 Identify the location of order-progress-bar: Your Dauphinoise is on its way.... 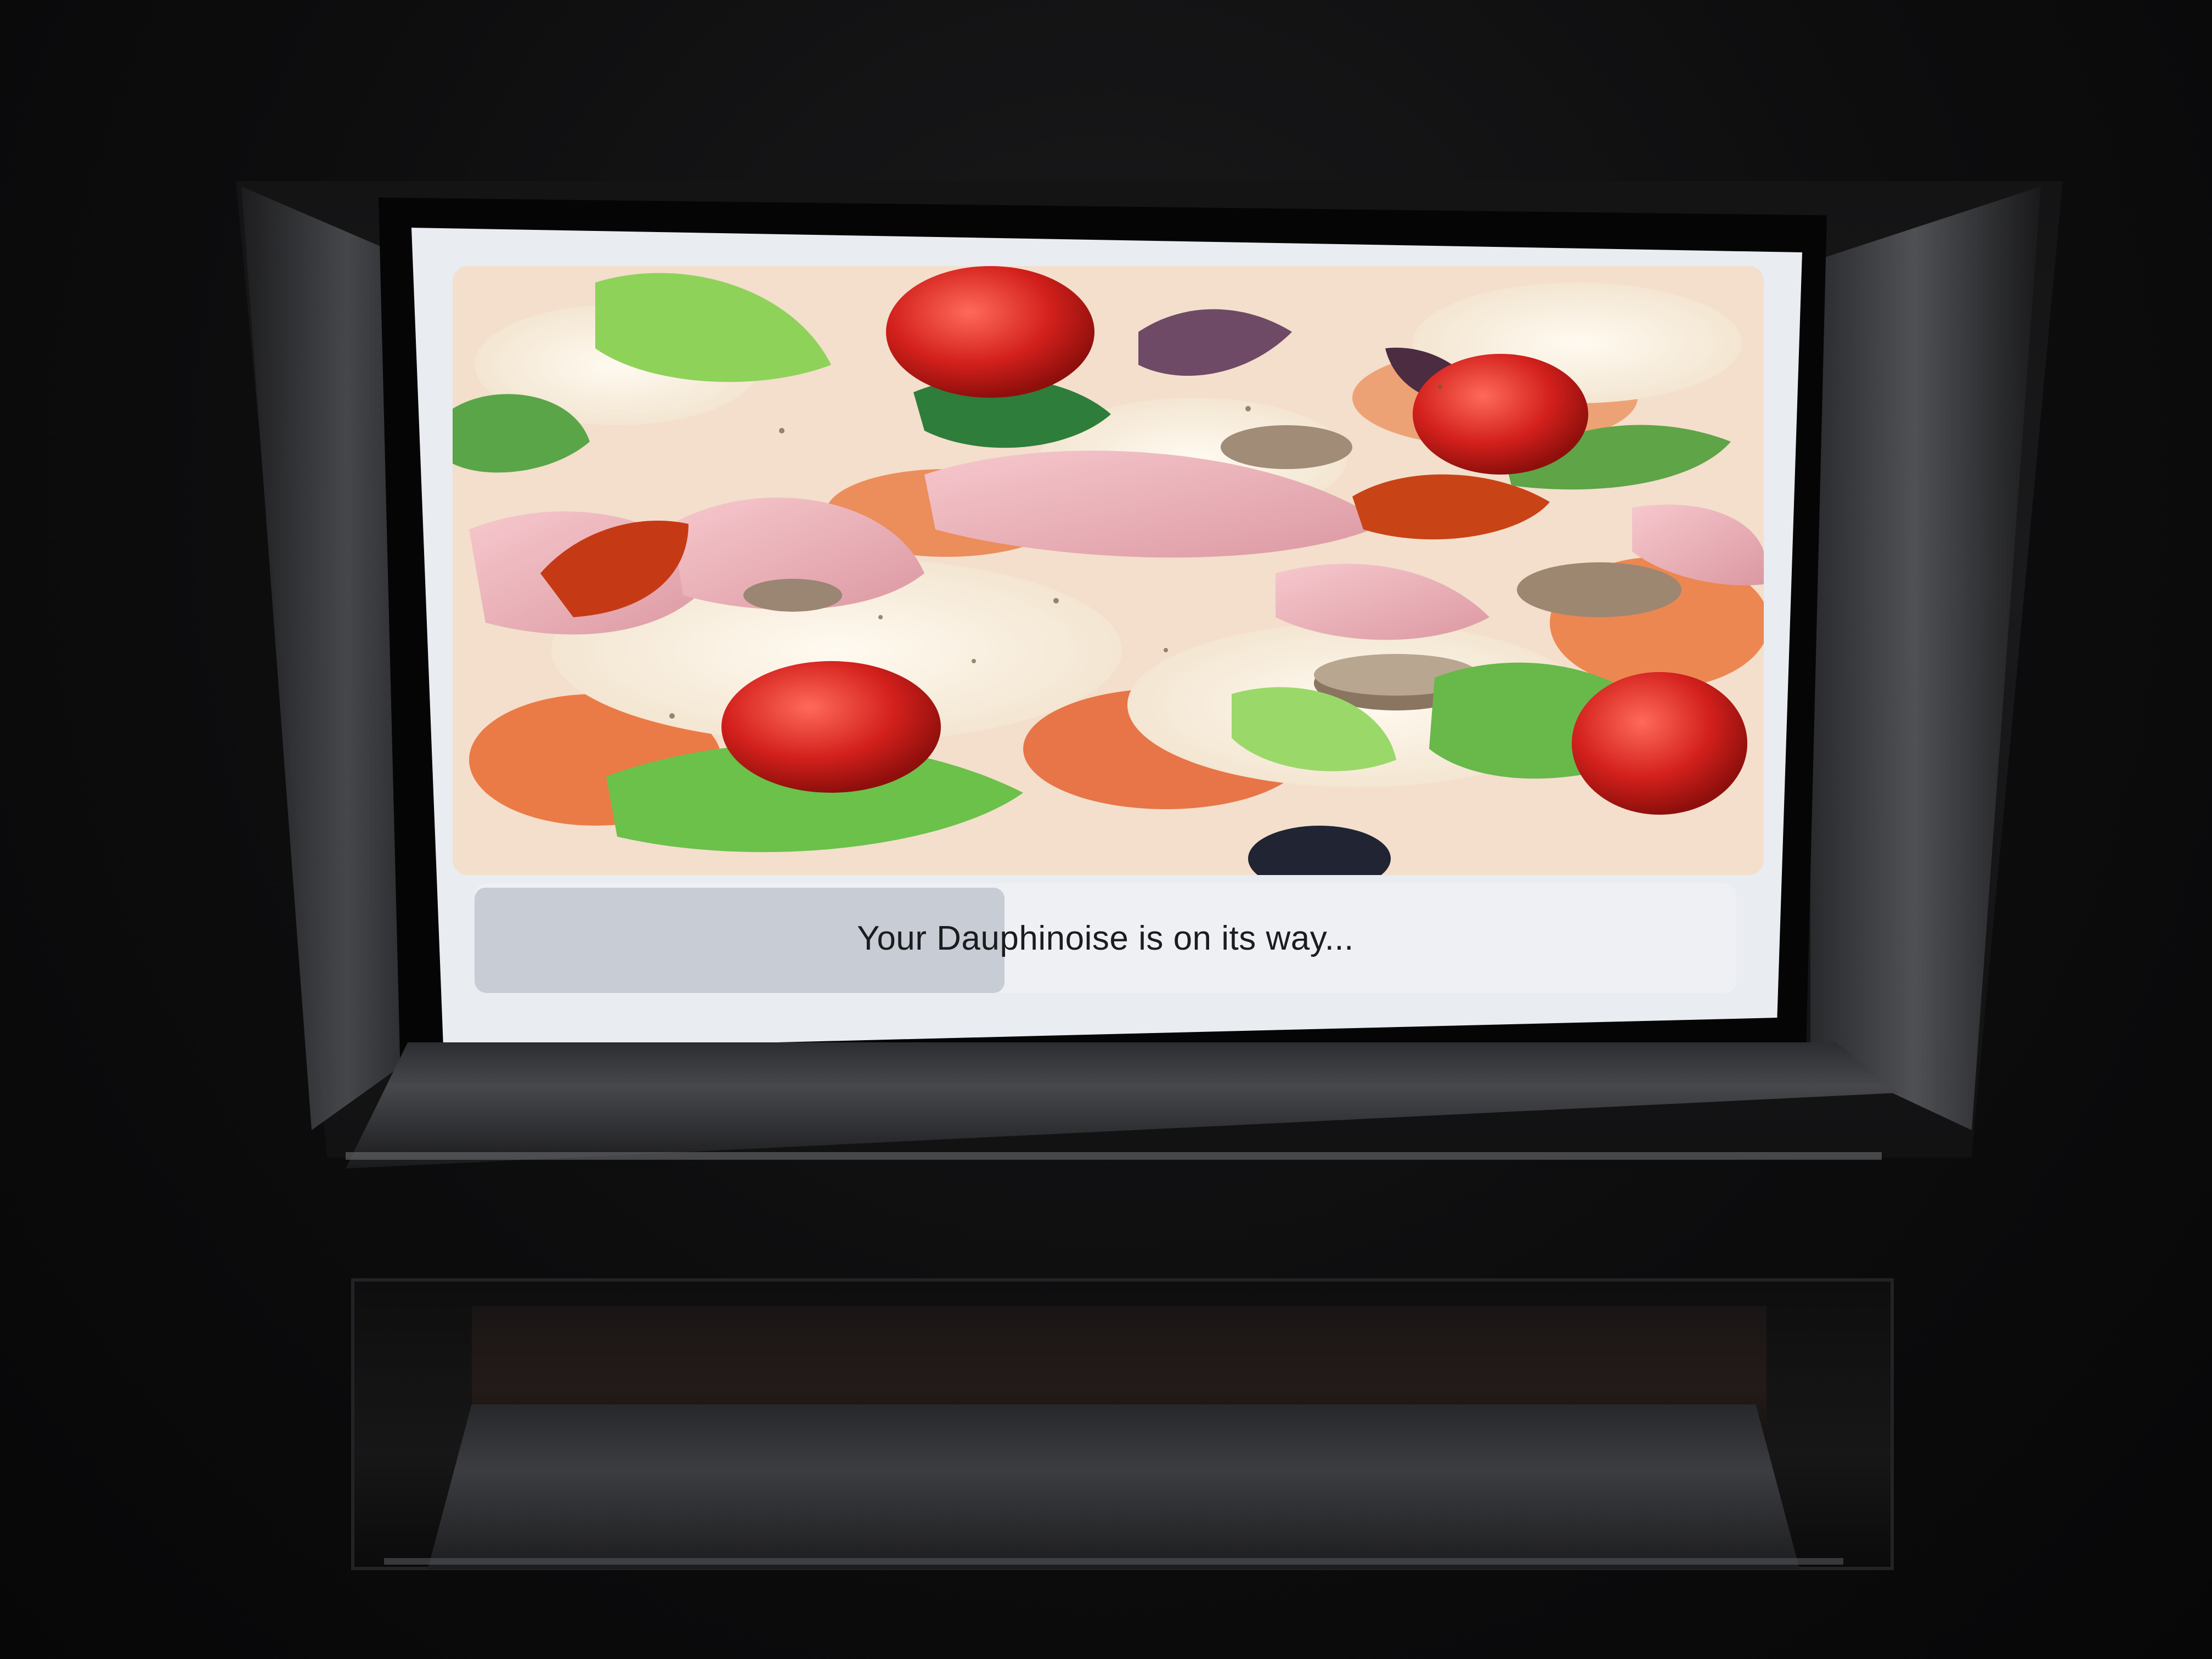
(1105, 938).